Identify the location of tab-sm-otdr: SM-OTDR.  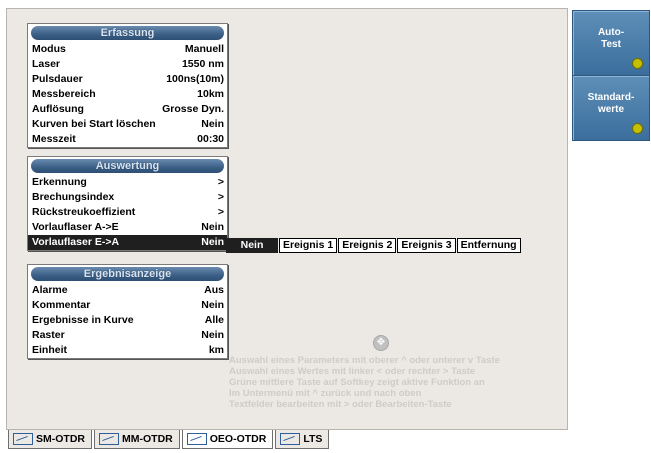
(50, 439).